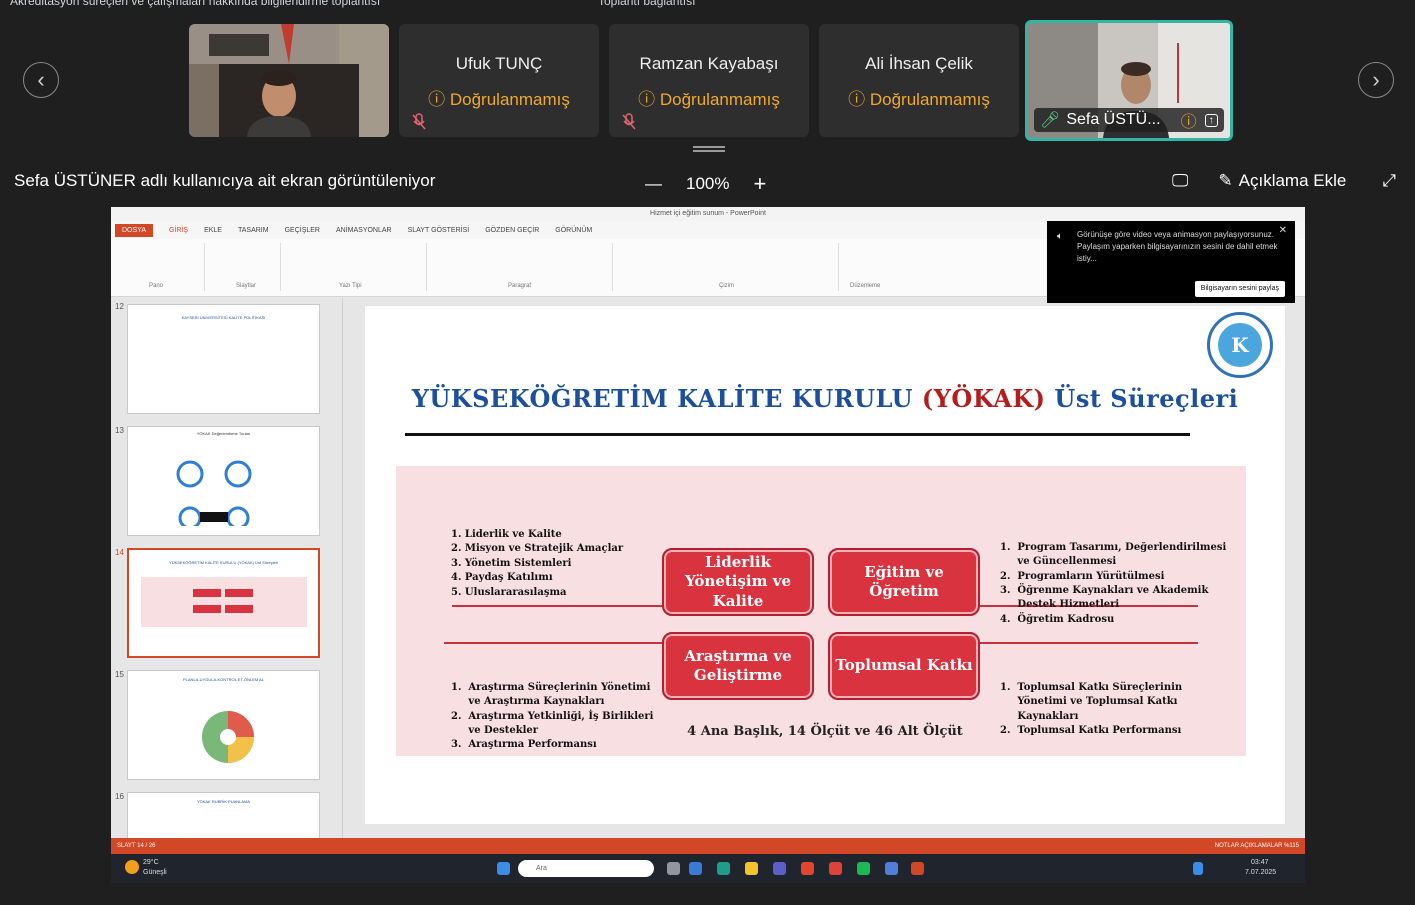 Image resolution: width=1415 pixels, height=905 pixels. What do you see at coordinates (1293, 181) in the screenshot?
I see `annotate-button: Açıklama Ekle` at bounding box center [1293, 181].